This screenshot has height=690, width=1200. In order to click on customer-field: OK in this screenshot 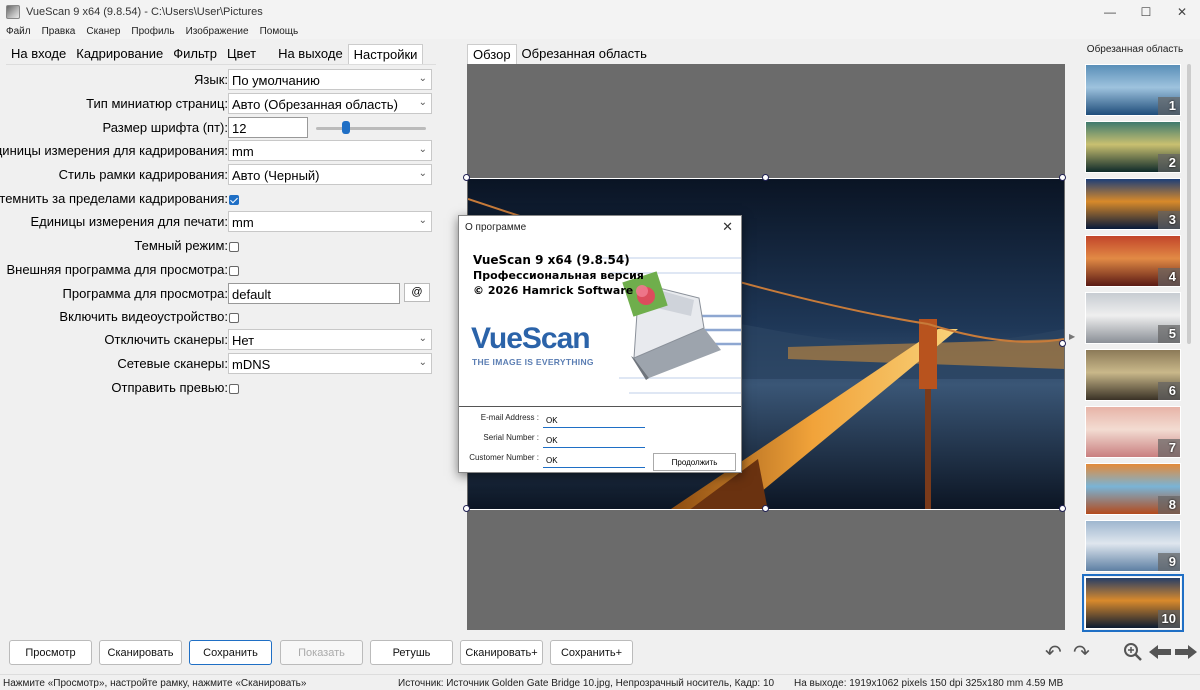, I will do `click(594, 460)`.